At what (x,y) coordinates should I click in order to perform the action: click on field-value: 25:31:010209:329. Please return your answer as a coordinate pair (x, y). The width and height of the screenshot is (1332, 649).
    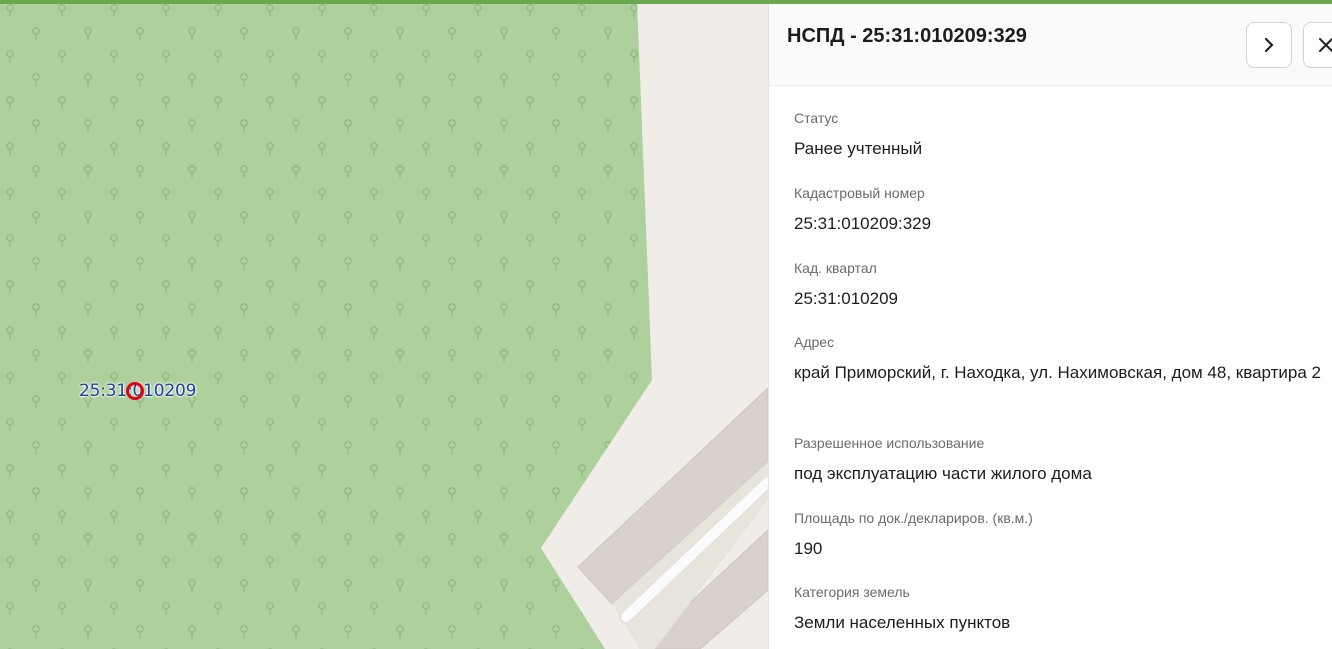
    Looking at the image, I should click on (863, 223).